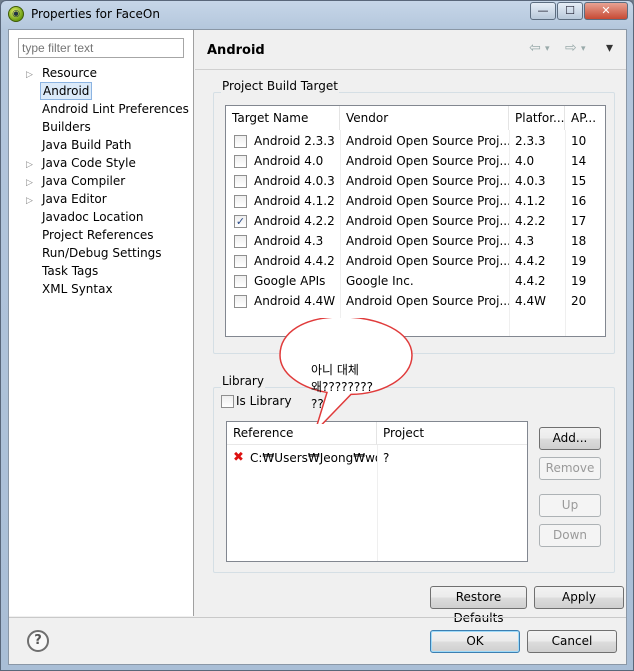  What do you see at coordinates (70, 271) in the screenshot?
I see `tree-item-label: Task Tags` at bounding box center [70, 271].